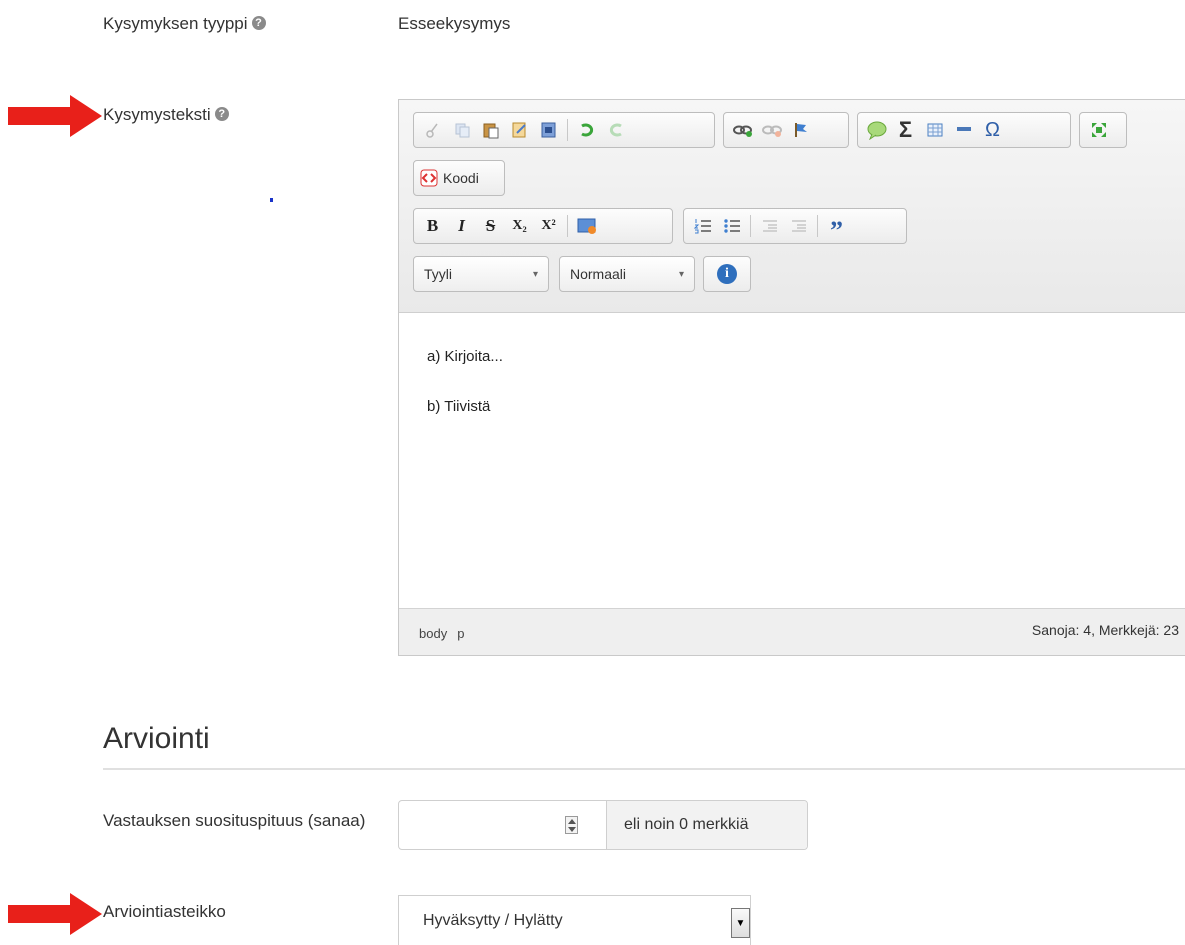 The width and height of the screenshot is (1185, 945). Describe the element at coordinates (459, 406) in the screenshot. I see `editor-paragraph: b) Tiivistä` at that location.